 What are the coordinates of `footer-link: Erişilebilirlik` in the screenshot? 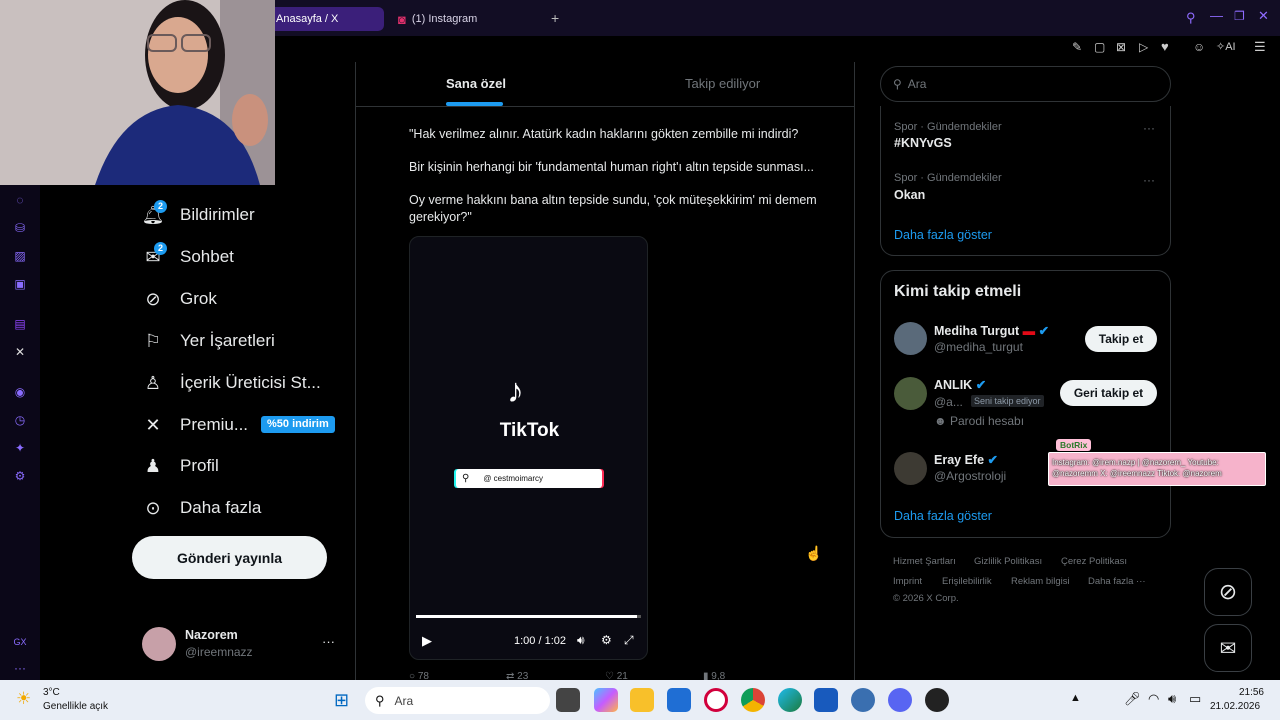 It's located at (967, 581).